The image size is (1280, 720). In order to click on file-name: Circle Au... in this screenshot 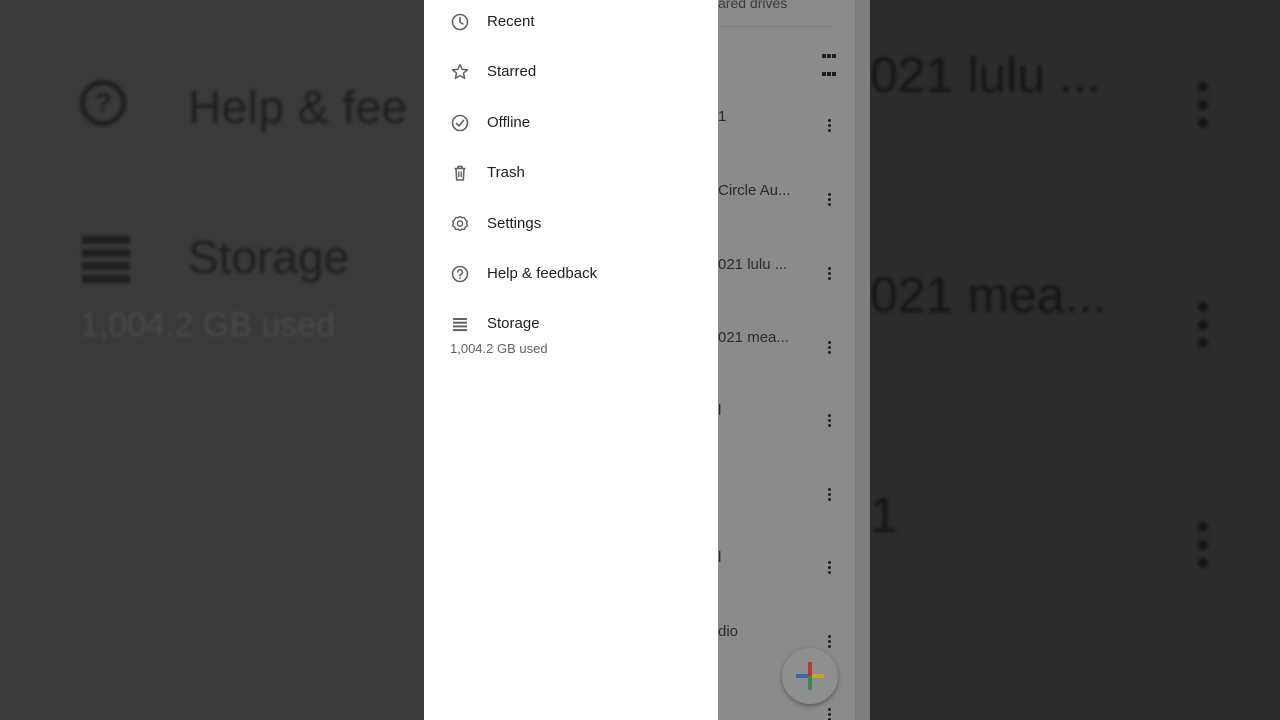, I will do `click(754, 190)`.